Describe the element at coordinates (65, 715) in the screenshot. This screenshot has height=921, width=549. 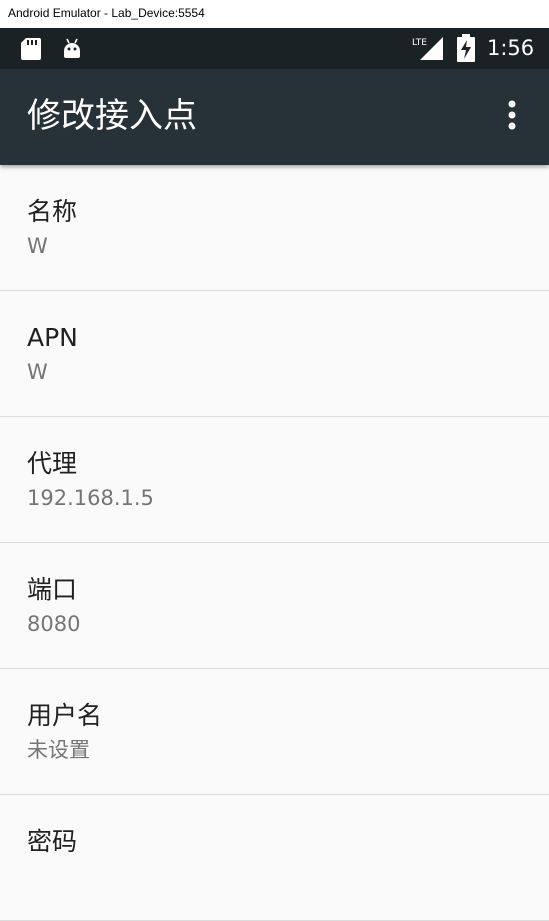
I see `preference-title: 用户名` at that location.